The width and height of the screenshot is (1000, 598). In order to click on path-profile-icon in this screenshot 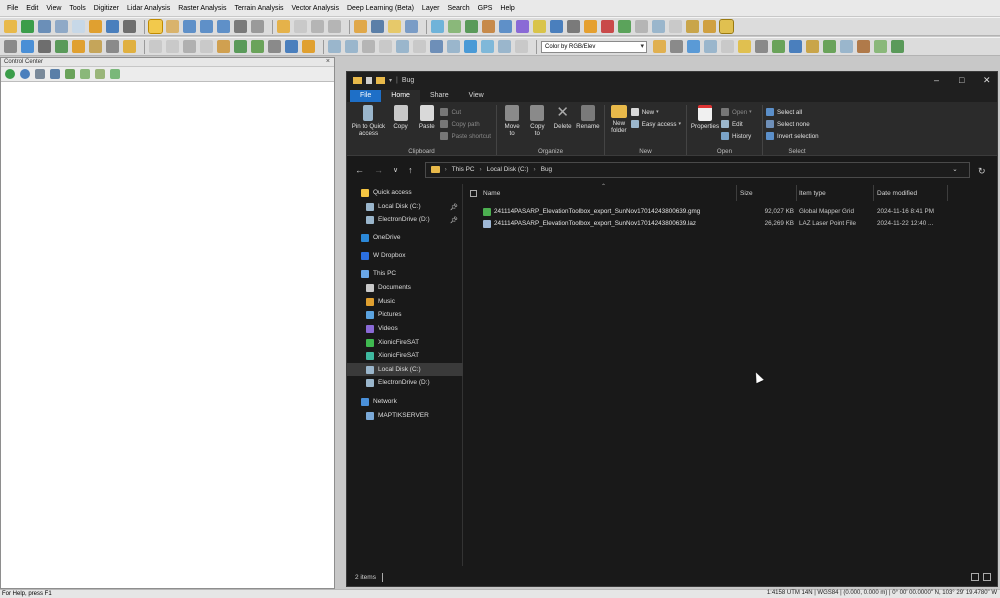, I will do `click(394, 26)`.